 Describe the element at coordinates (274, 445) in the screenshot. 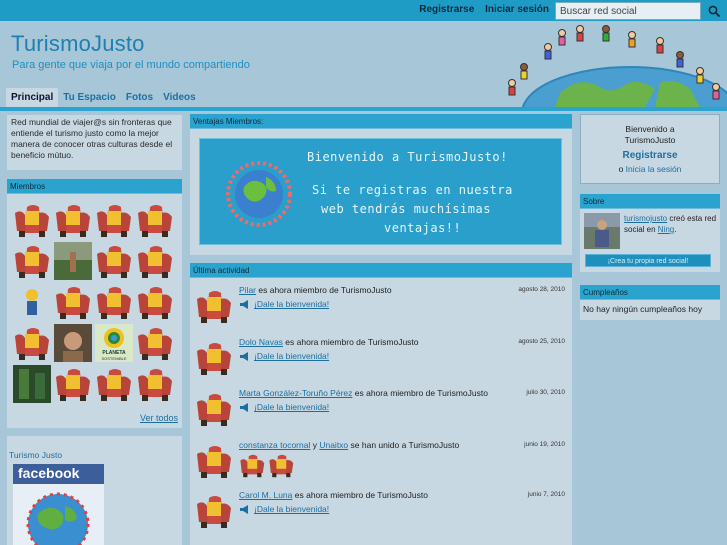

I see `activity-user-link: constanza tocornal` at that location.